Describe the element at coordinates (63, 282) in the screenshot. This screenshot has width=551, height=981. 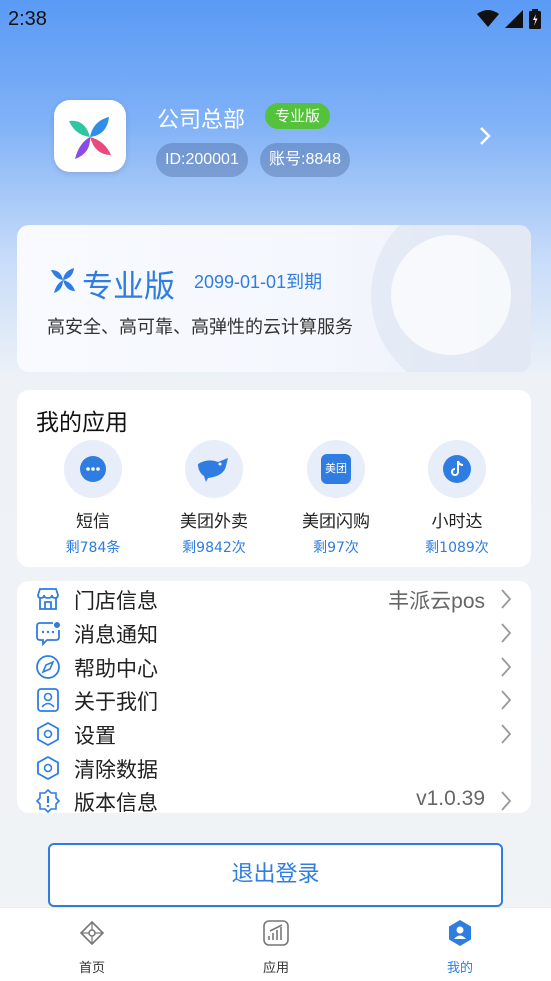
I see `edition-star-icon` at that location.